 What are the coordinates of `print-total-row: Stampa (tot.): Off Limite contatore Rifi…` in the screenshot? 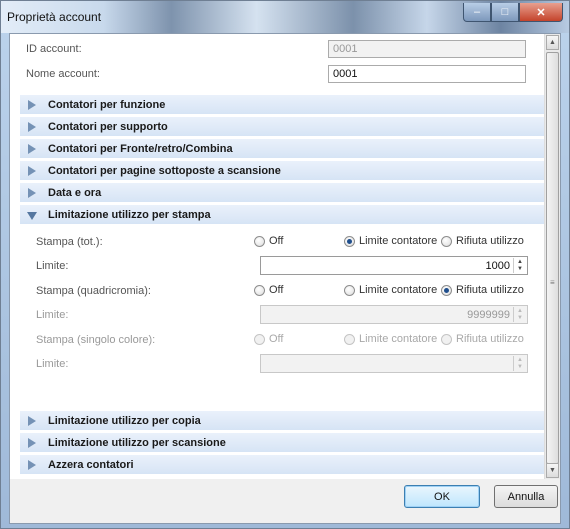 It's located at (282, 241).